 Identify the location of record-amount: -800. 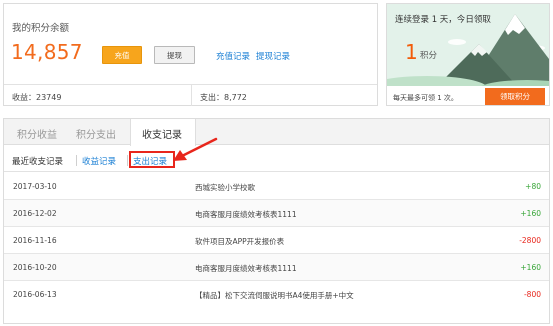
(532, 294).